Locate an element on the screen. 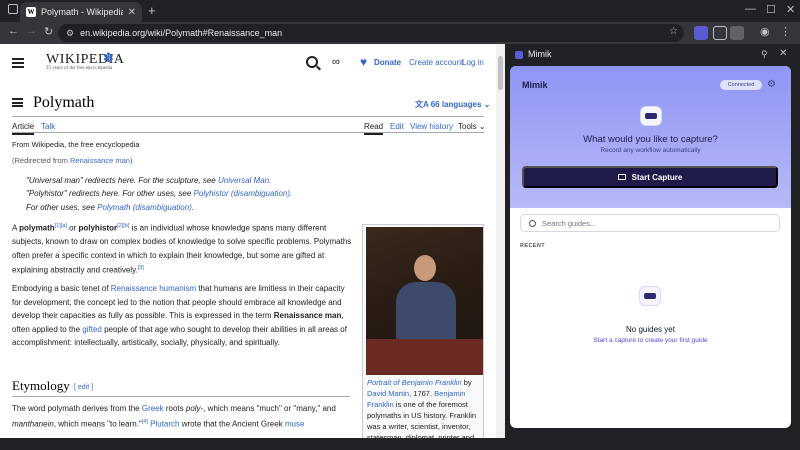 The height and width of the screenshot is (450, 800). tab-article: Article is located at coordinates (23, 128).